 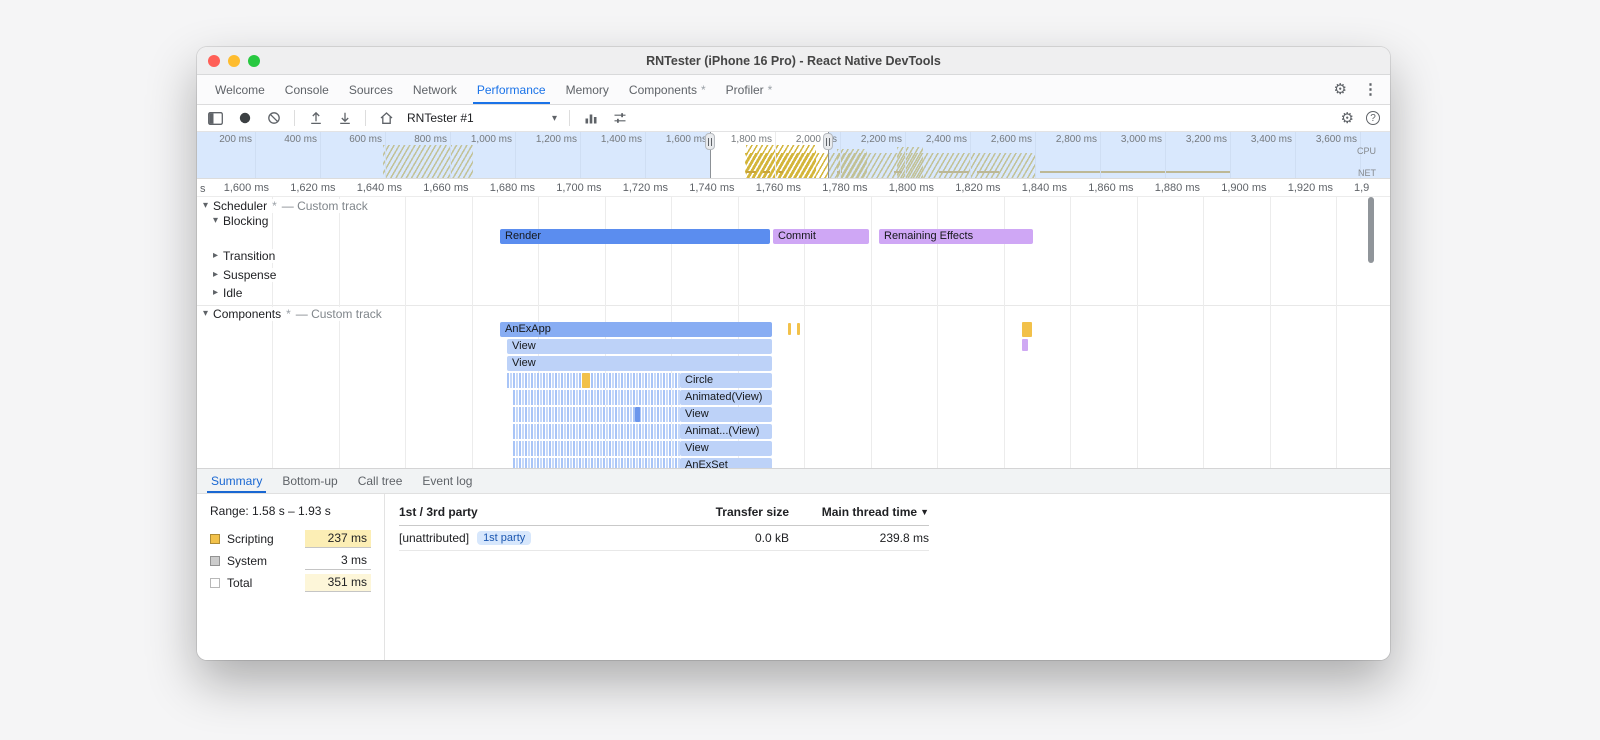 What do you see at coordinates (946, 139) in the screenshot?
I see `overview-tick-label: 2,400 ms` at bounding box center [946, 139].